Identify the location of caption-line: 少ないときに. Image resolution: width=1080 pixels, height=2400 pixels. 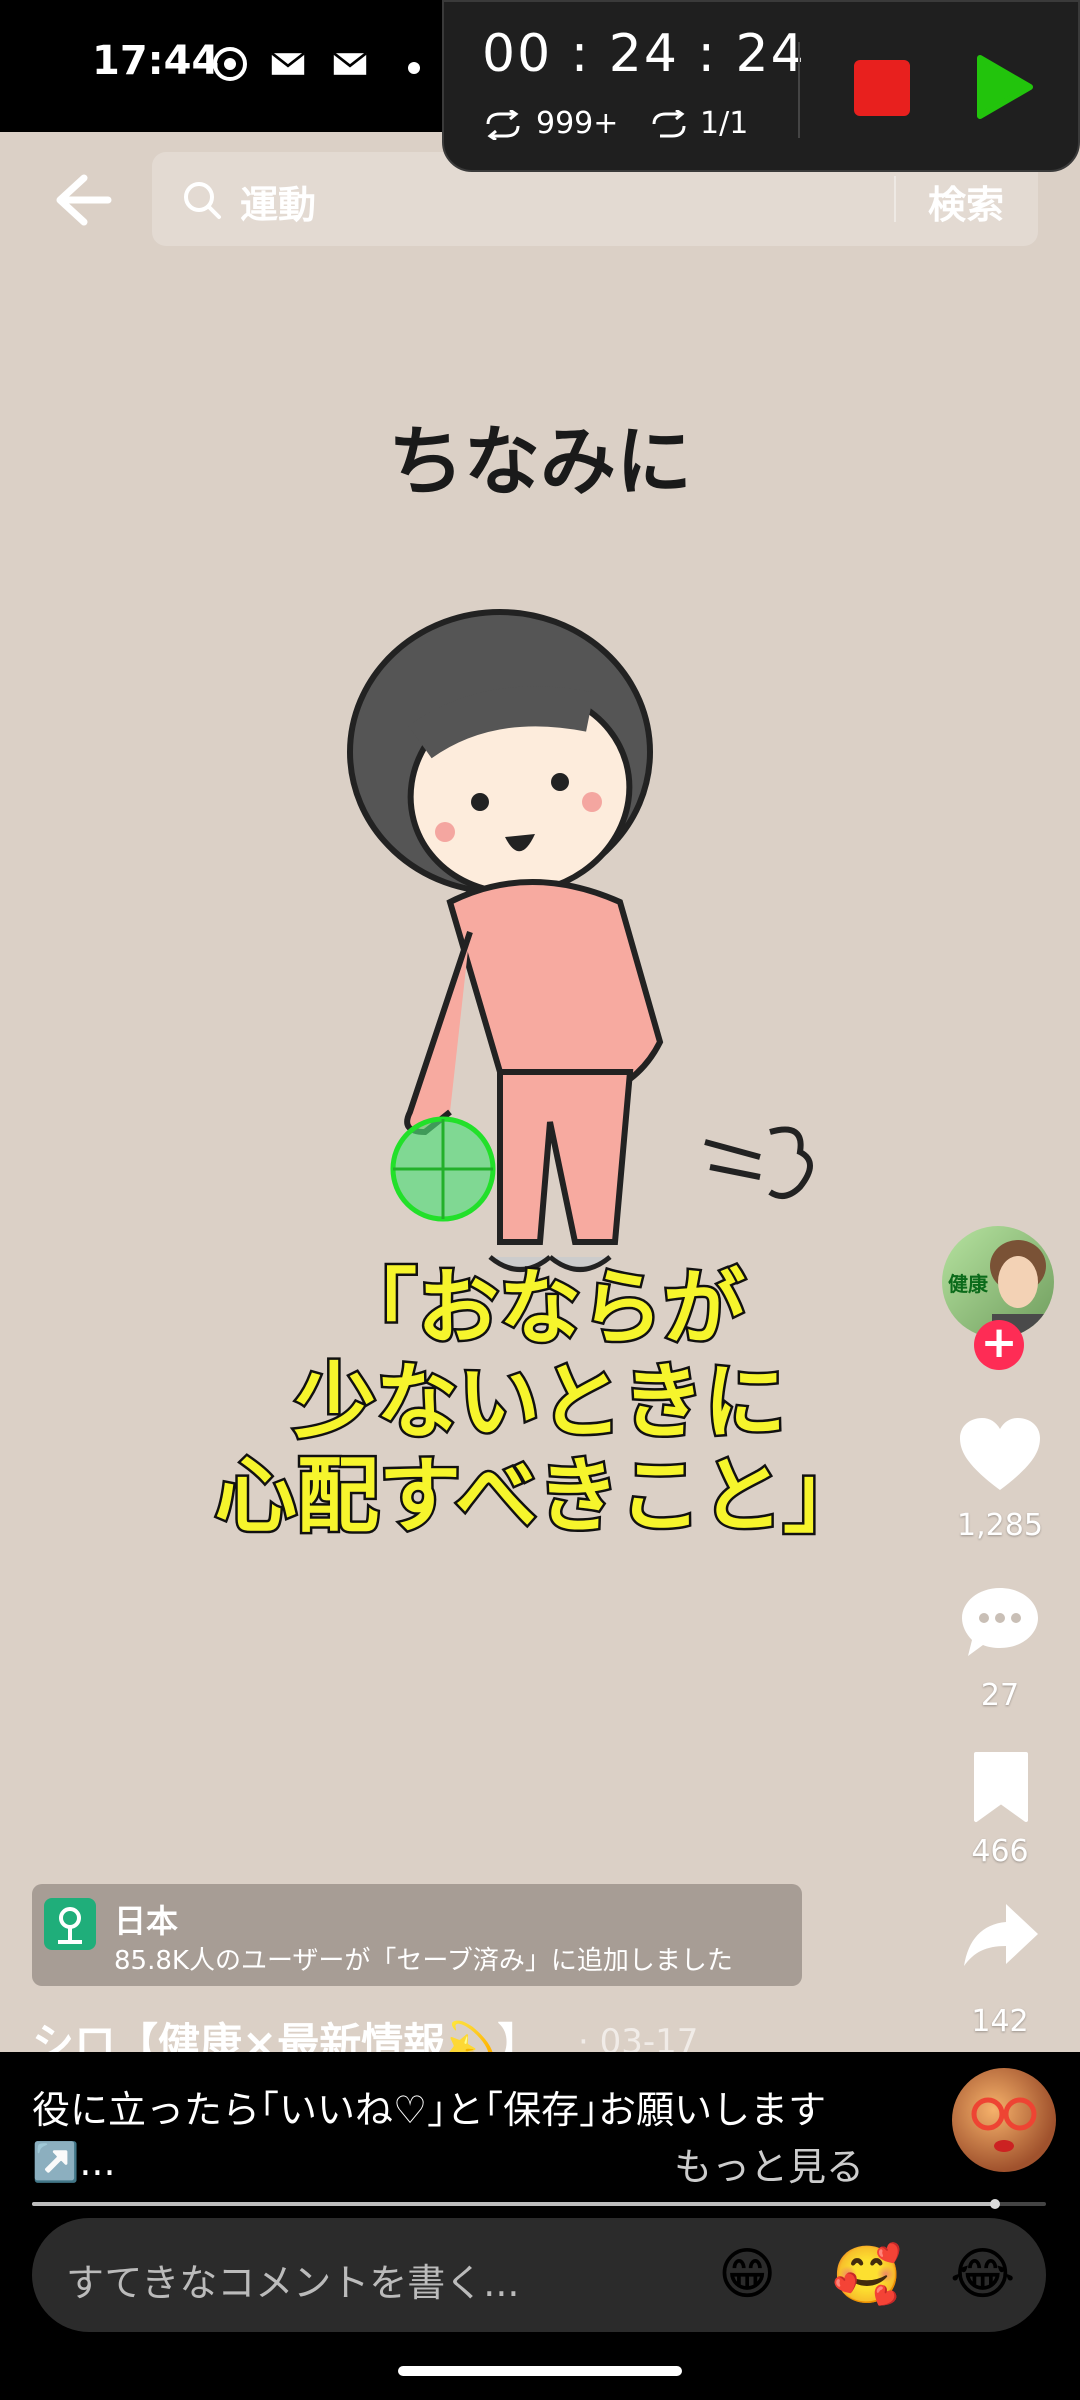
(539, 1402).